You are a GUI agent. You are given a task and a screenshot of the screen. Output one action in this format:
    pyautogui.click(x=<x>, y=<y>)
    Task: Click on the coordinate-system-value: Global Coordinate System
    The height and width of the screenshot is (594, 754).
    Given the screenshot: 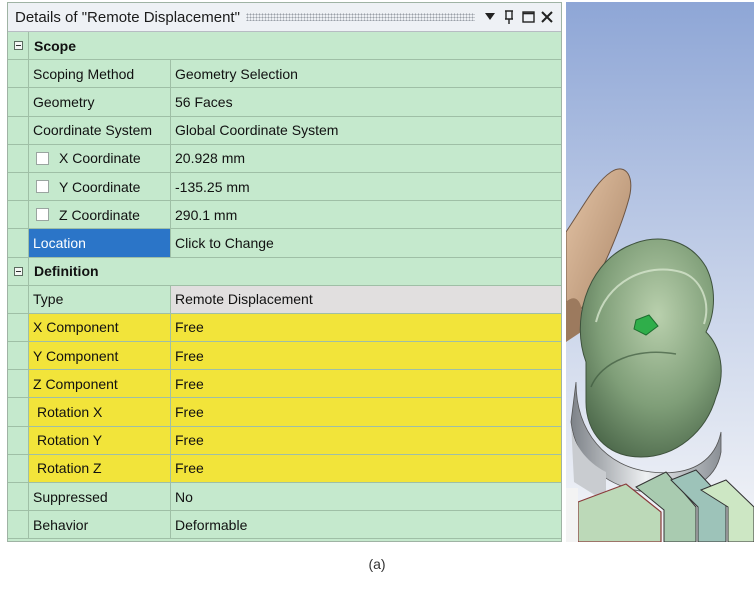 What is the action you would take?
    pyautogui.click(x=366, y=130)
    